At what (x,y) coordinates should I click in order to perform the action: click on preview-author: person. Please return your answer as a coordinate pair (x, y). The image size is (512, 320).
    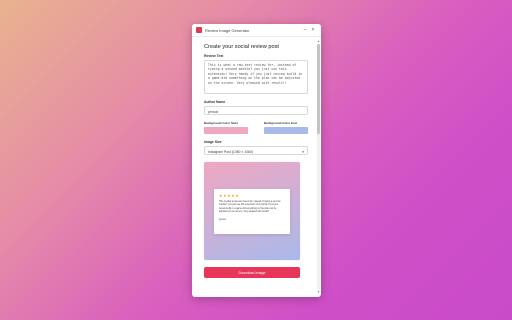
    Looking at the image, I should click on (223, 220).